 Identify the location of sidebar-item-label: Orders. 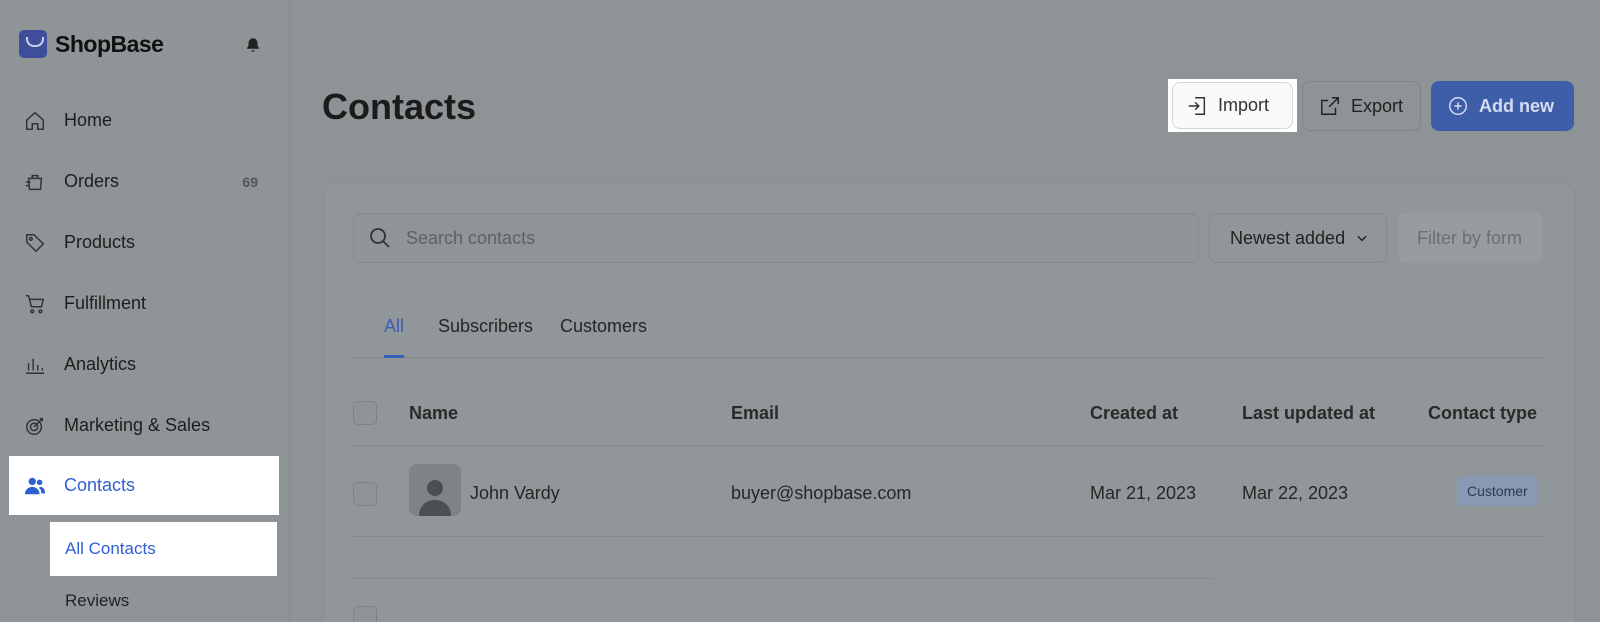
(92, 181).